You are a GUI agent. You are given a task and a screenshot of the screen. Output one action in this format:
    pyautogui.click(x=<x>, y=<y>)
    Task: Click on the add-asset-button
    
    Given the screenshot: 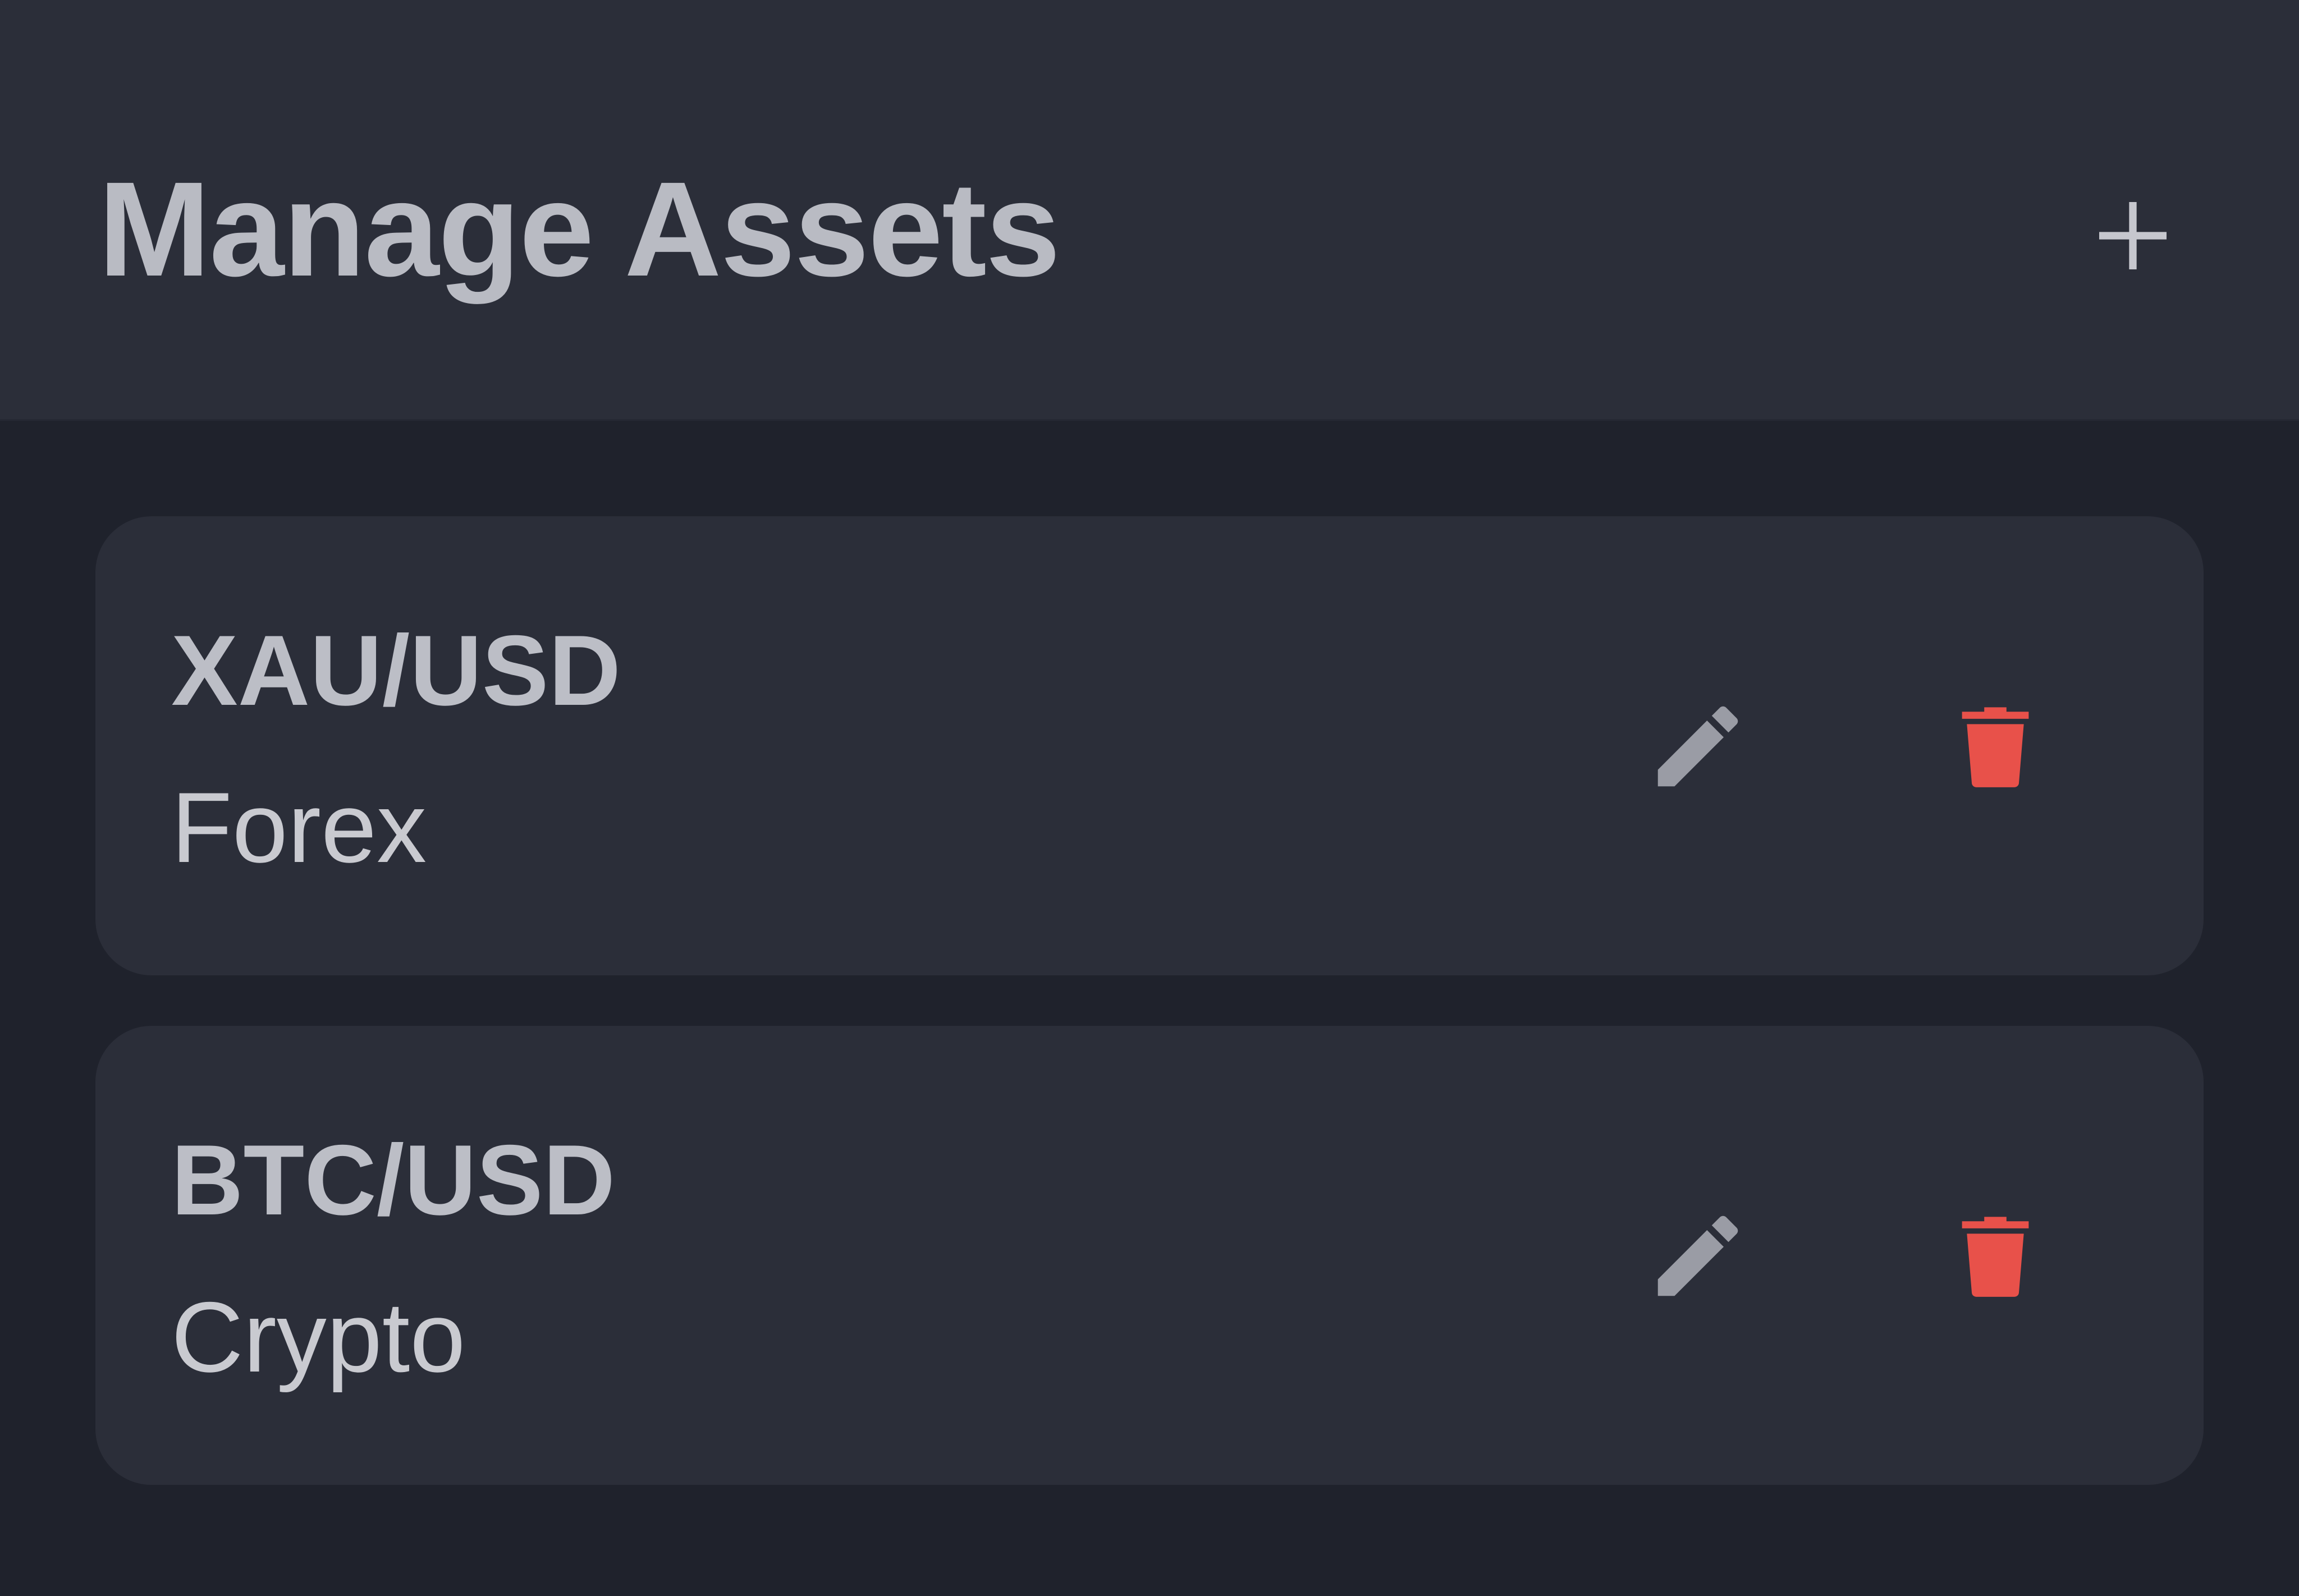 What is the action you would take?
    pyautogui.click(x=2133, y=236)
    